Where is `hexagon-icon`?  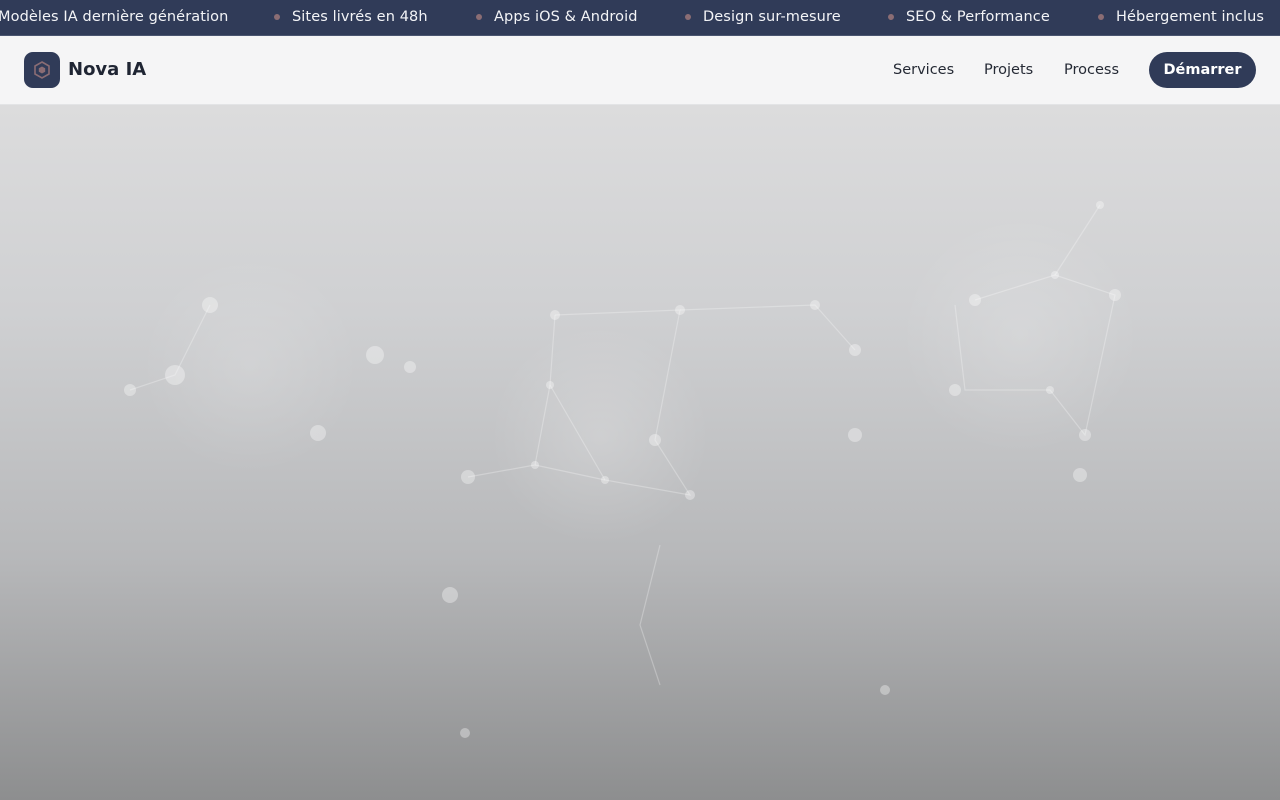
hexagon-icon is located at coordinates (42, 70).